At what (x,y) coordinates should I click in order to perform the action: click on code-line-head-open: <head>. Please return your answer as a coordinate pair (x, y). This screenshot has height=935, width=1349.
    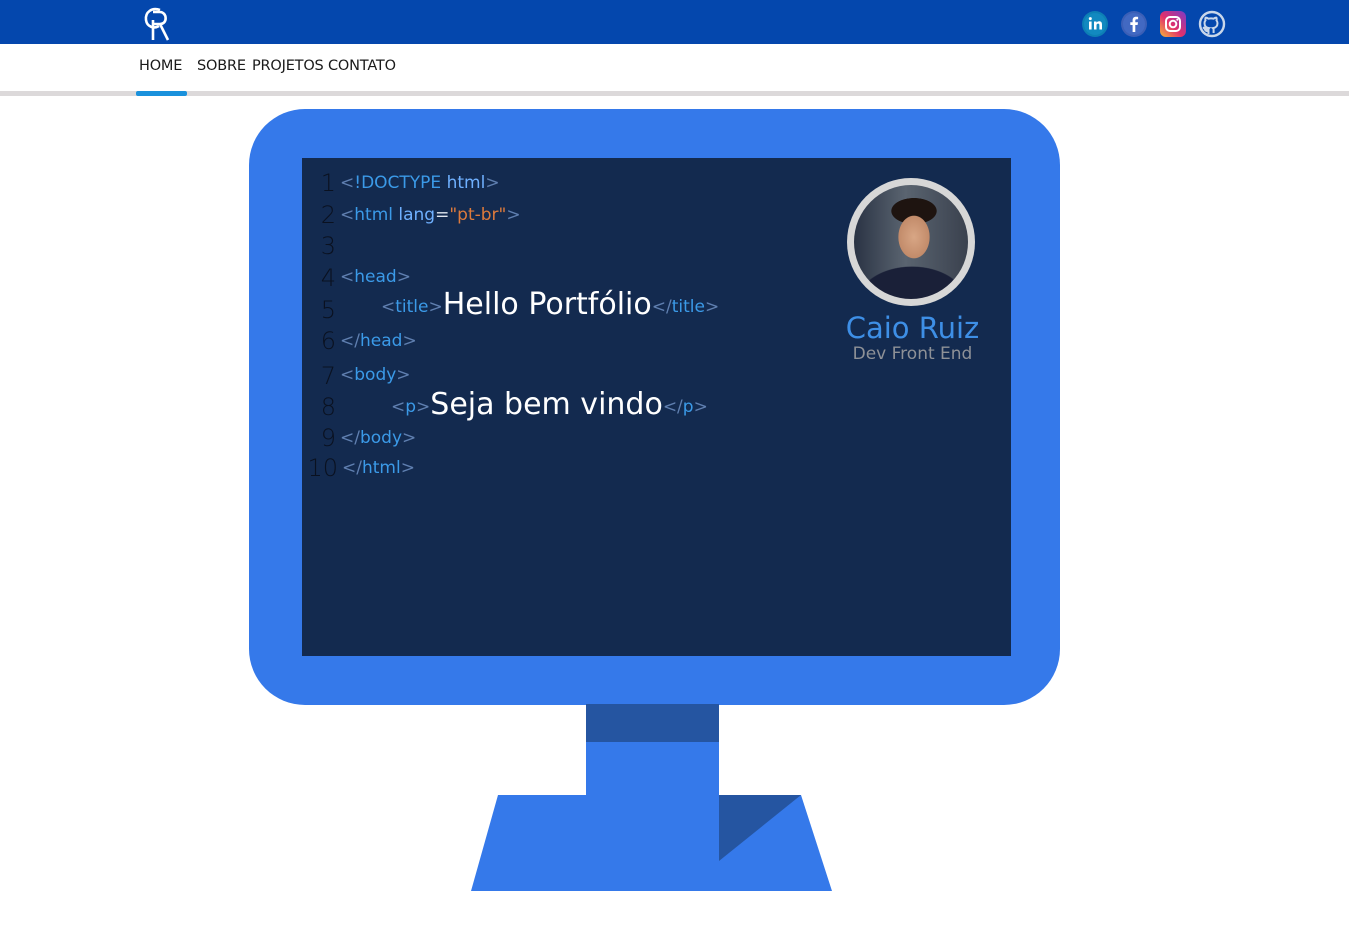
    Looking at the image, I should click on (375, 277).